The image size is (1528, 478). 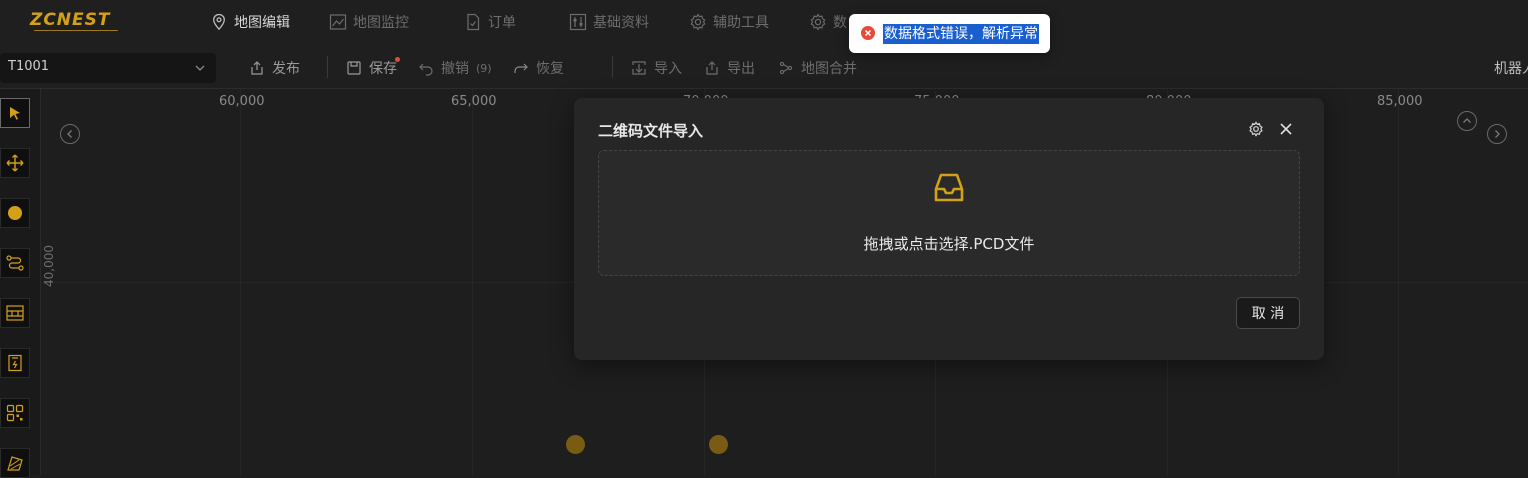 What do you see at coordinates (741, 23) in the screenshot?
I see `nav-item-label: 辅助工具` at bounding box center [741, 23].